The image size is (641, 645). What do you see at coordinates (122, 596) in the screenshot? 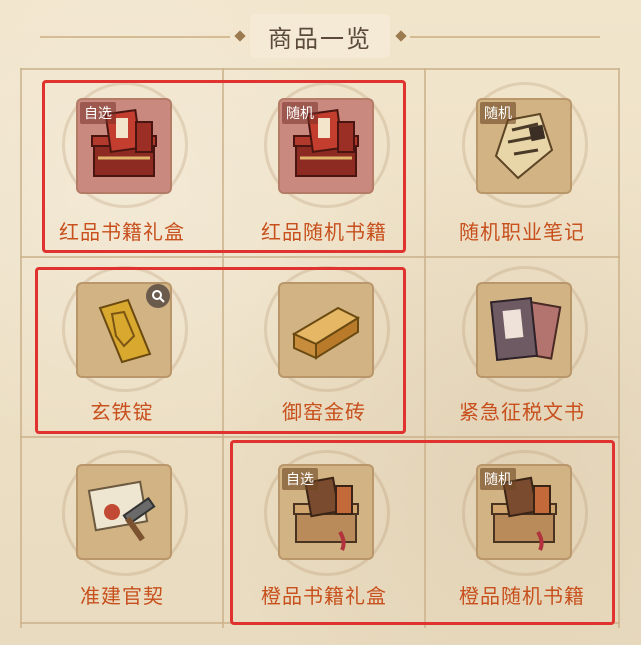
I see `item-name: 准建官契` at bounding box center [122, 596].